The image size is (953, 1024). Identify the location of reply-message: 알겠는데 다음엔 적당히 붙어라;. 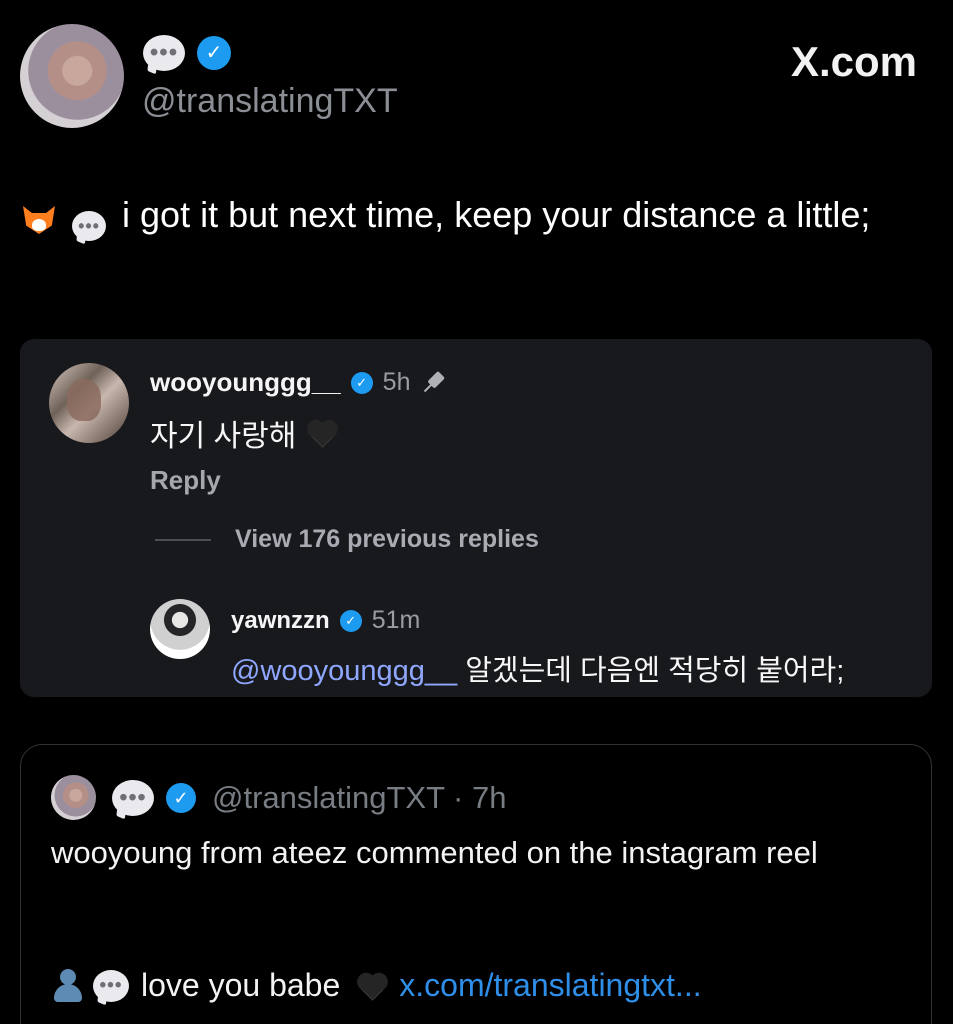
(651, 671).